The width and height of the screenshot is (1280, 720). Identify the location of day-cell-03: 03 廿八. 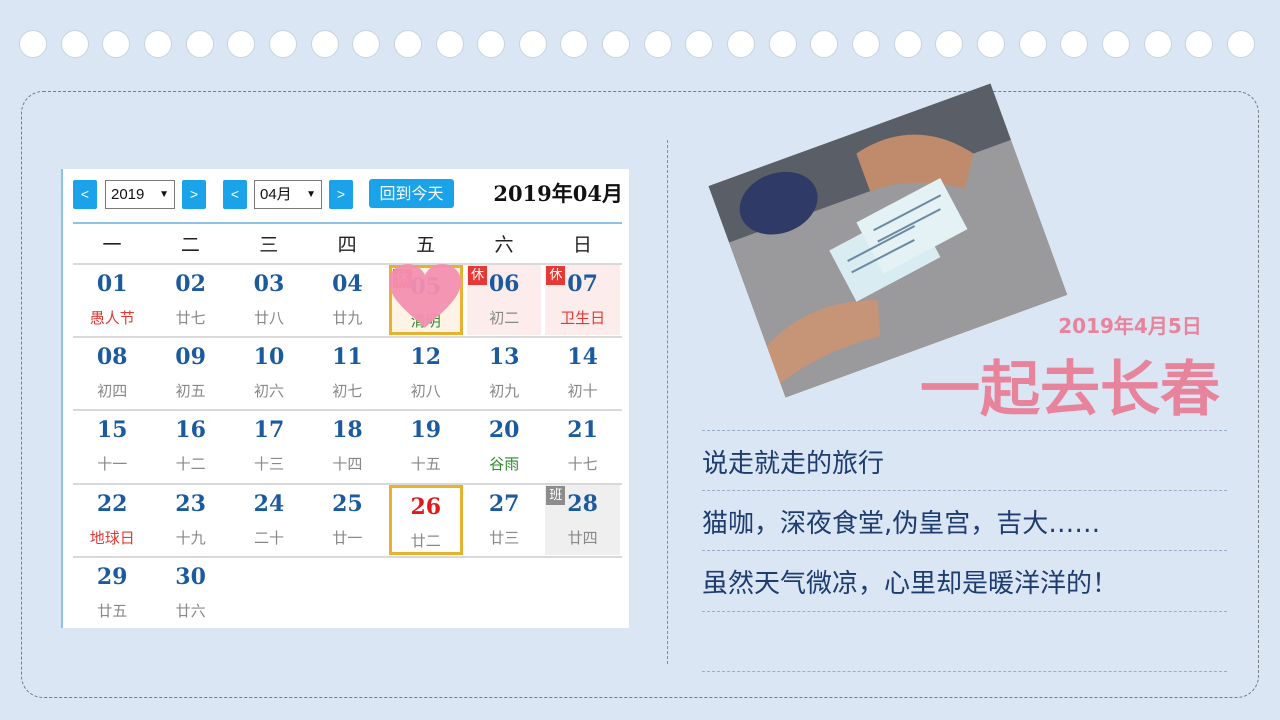
(269, 300).